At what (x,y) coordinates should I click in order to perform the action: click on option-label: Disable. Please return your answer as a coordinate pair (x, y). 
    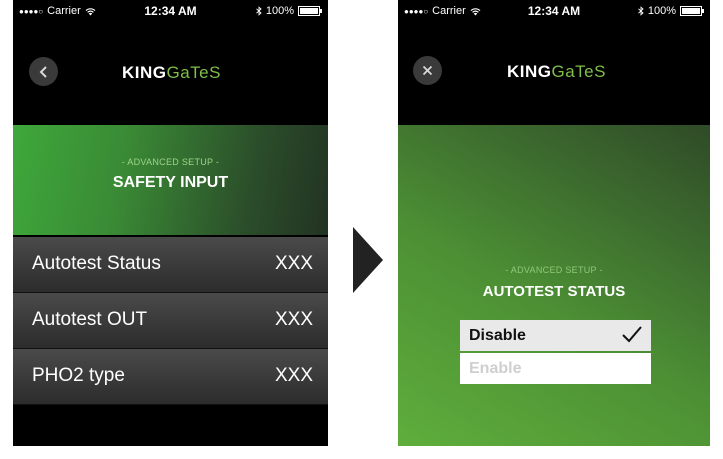
    Looking at the image, I should click on (497, 335).